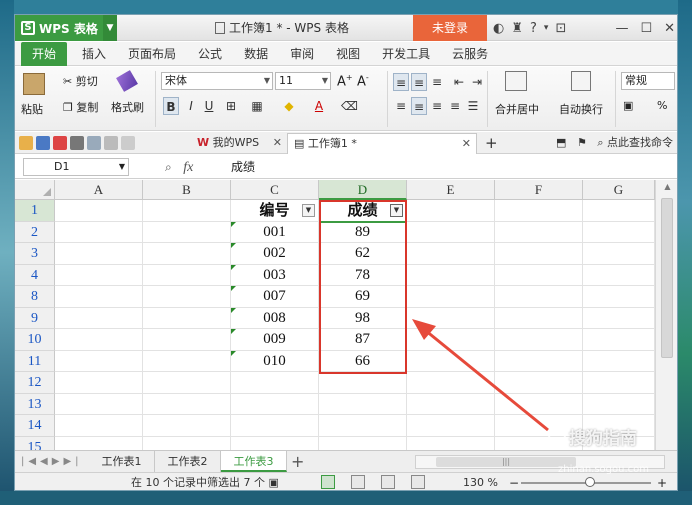 The image size is (692, 505). What do you see at coordinates (128, 143) in the screenshot?
I see `redo-icon` at bounding box center [128, 143].